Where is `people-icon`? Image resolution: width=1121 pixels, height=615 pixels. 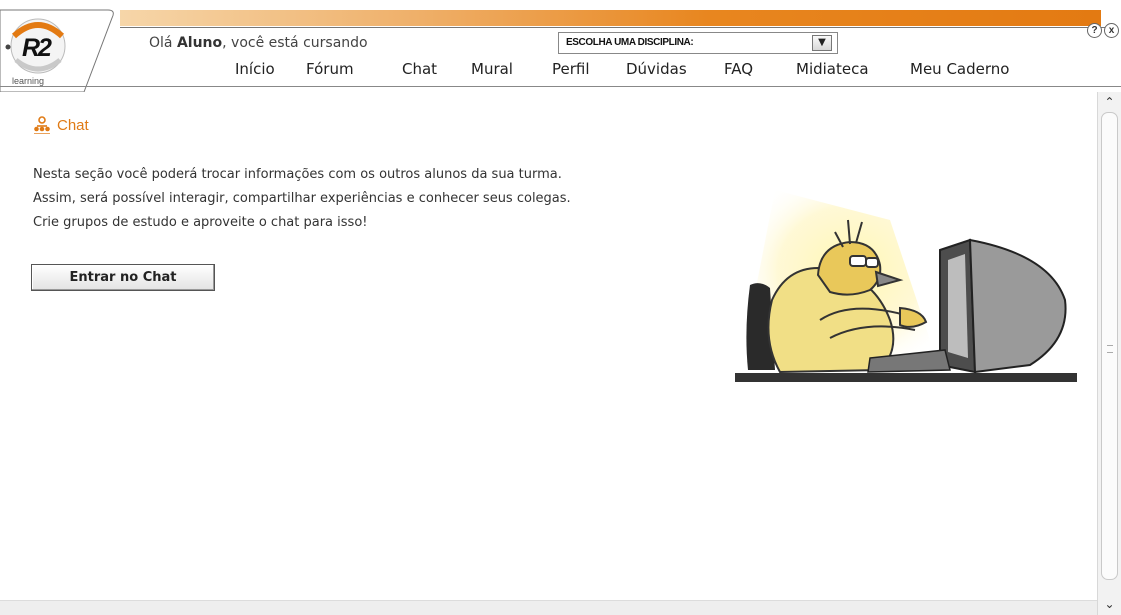 people-icon is located at coordinates (42, 125).